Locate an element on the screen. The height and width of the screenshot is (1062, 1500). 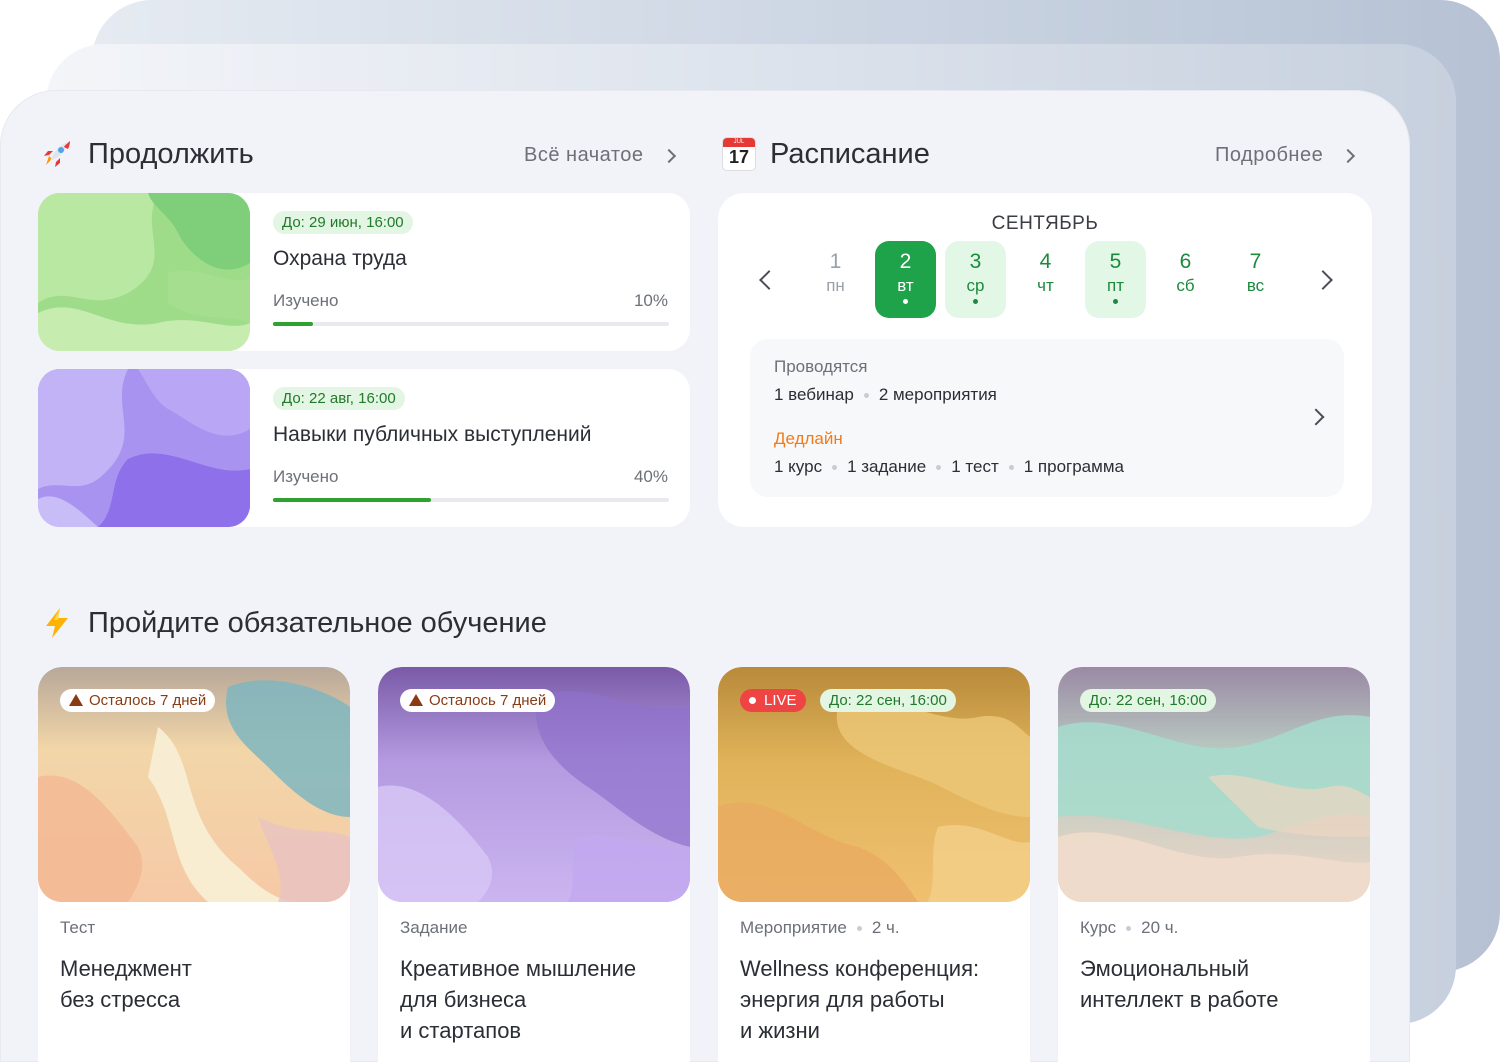
continue-header: Продолжить is located at coordinates (147, 154).